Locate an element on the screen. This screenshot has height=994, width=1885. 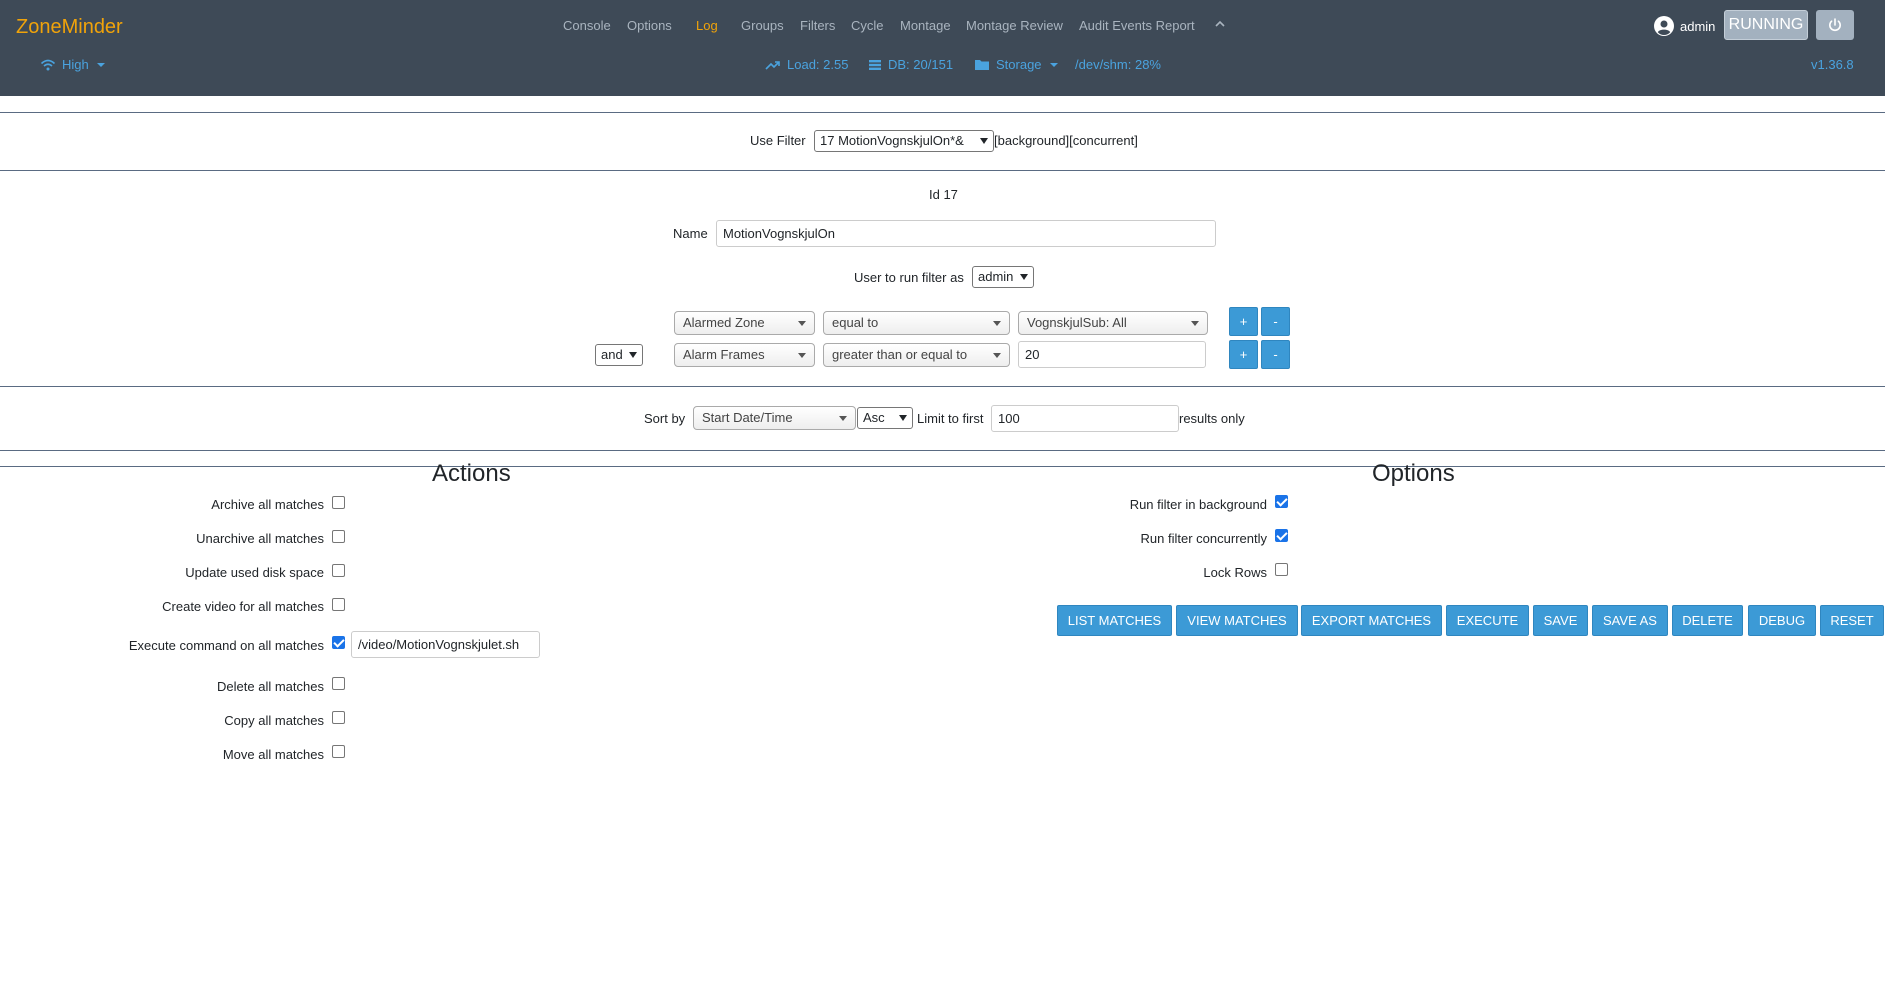
nav-console: Console is located at coordinates (587, 25).